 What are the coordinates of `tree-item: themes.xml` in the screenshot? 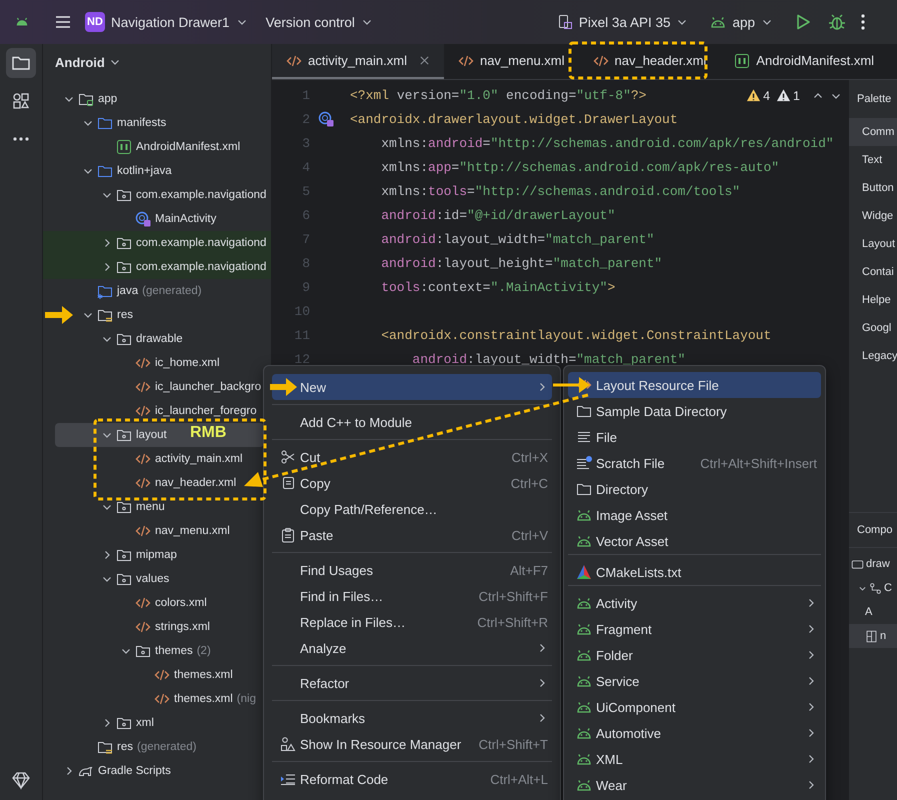 It's located at (159, 675).